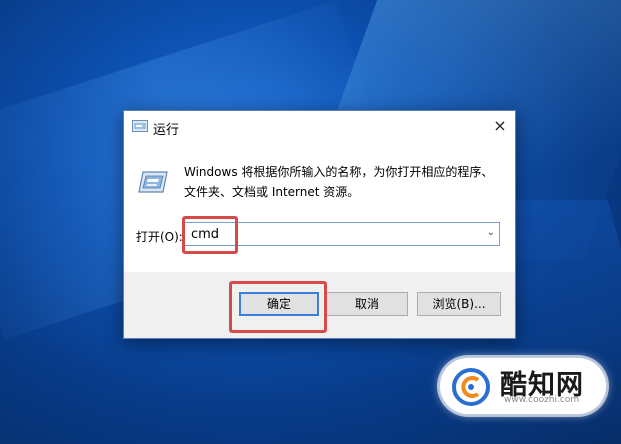  Describe the element at coordinates (367, 304) in the screenshot. I see `cancel-button: 取消` at that location.